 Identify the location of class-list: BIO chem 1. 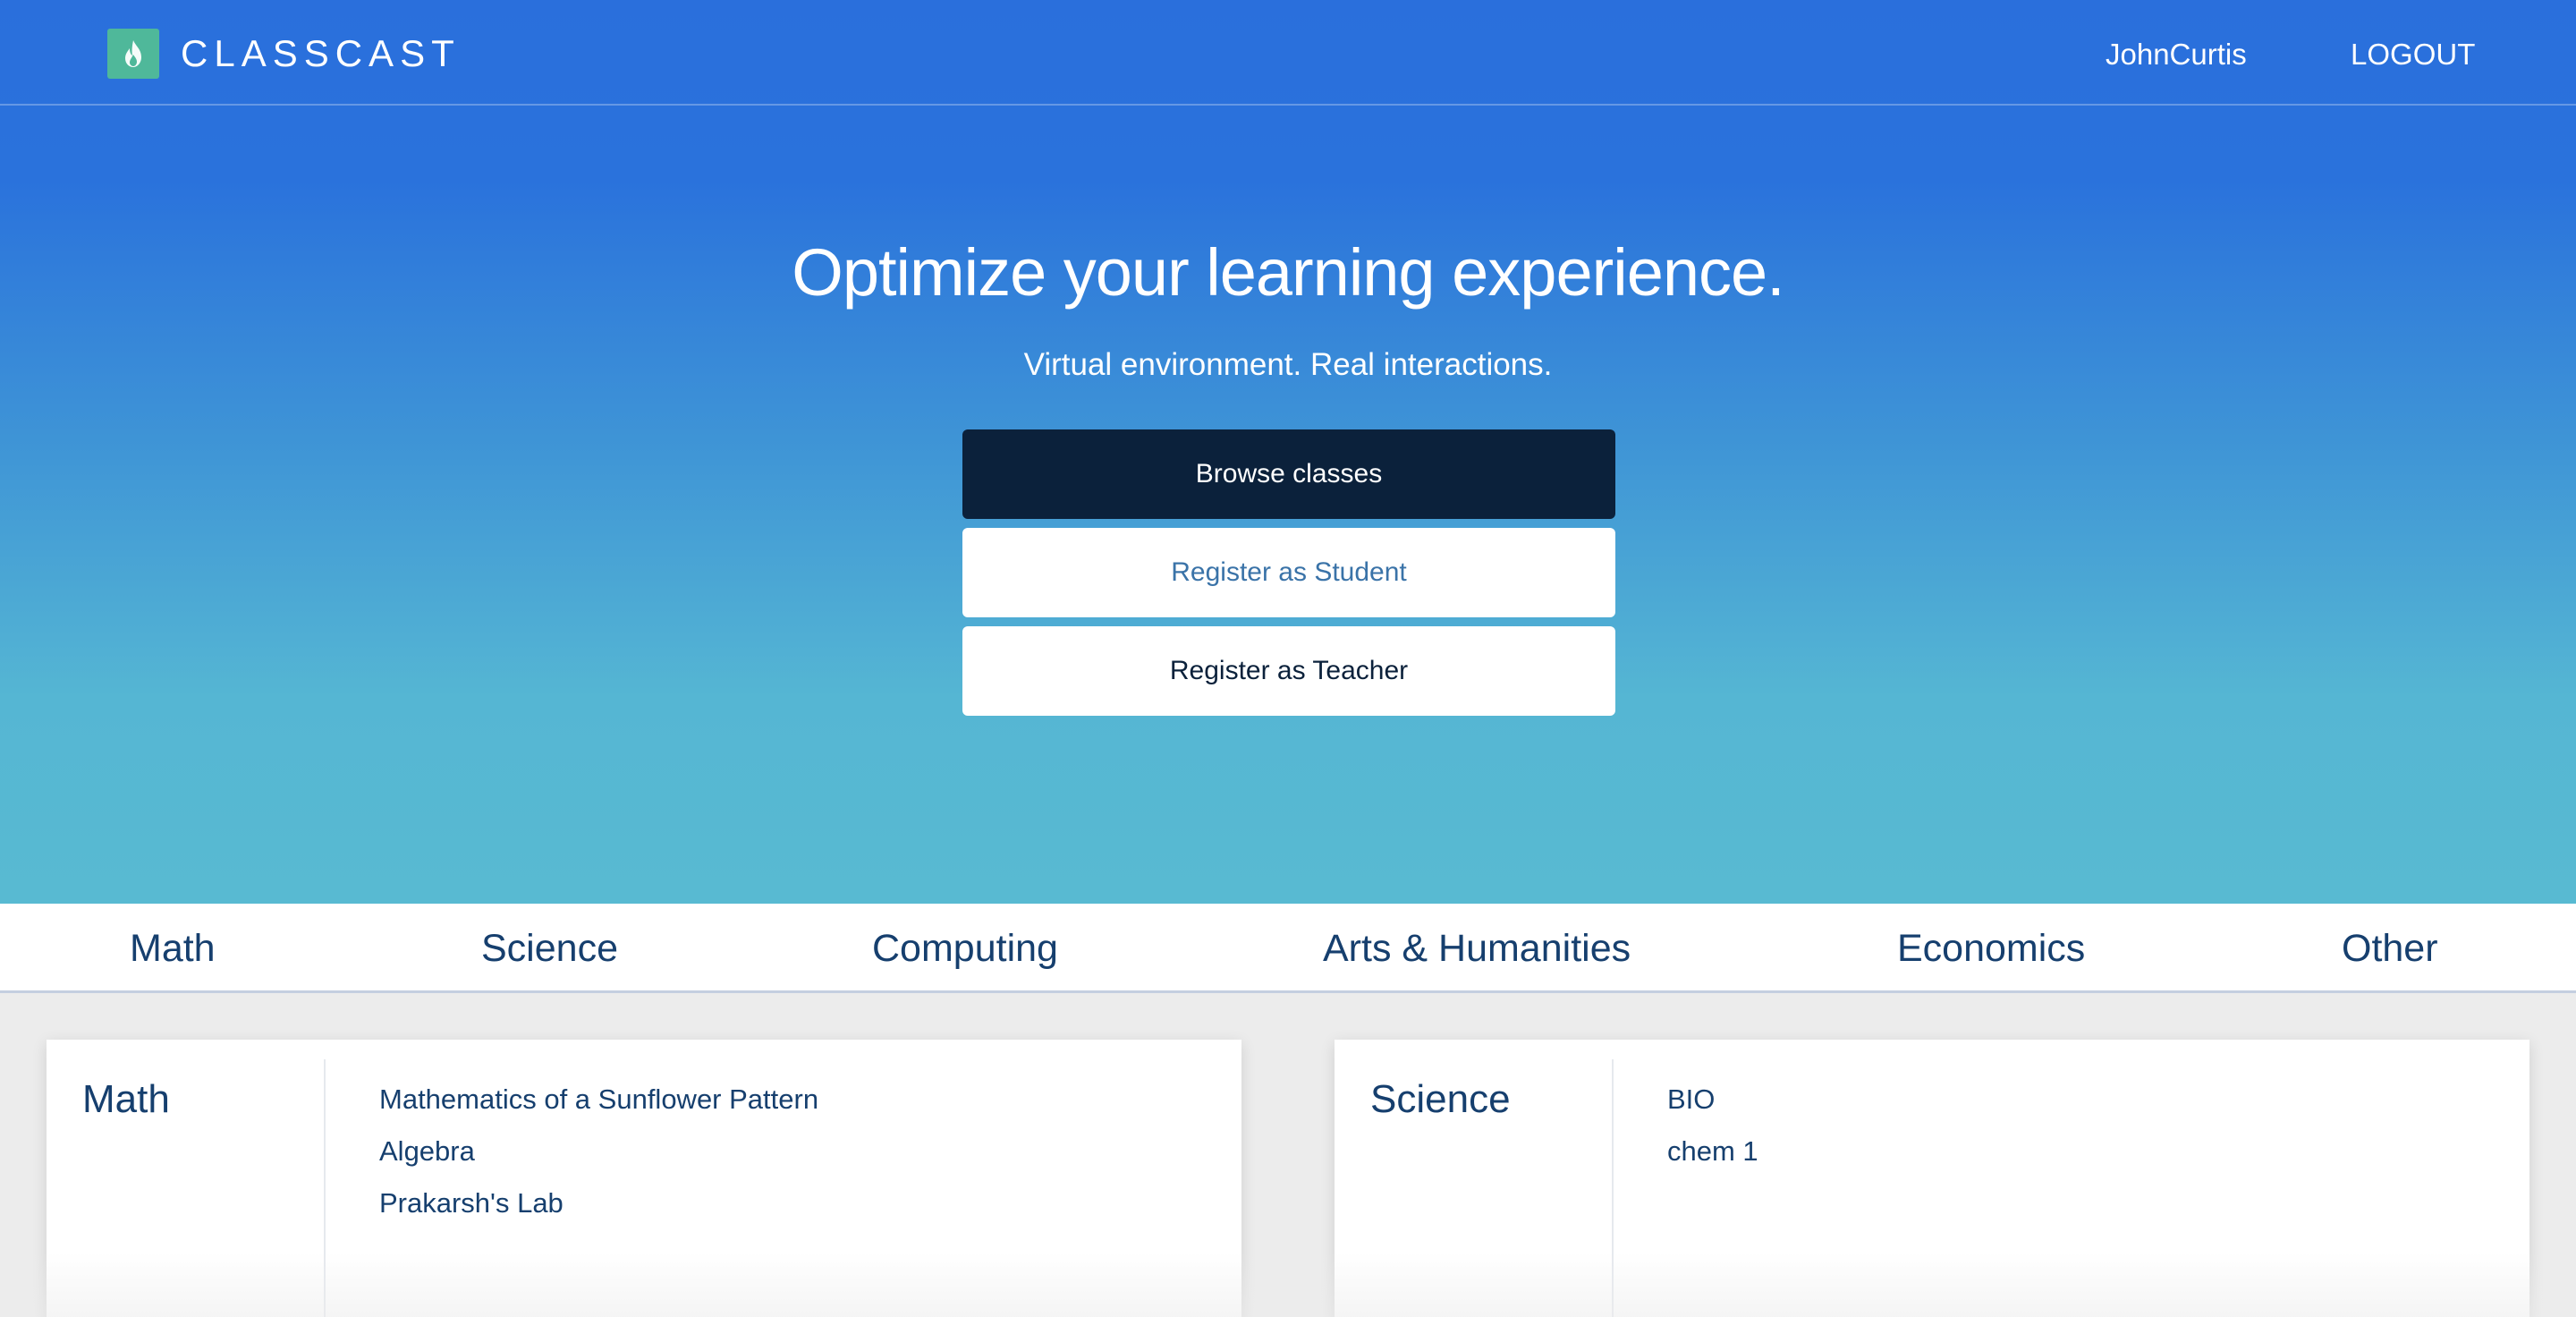
(1712, 1125).